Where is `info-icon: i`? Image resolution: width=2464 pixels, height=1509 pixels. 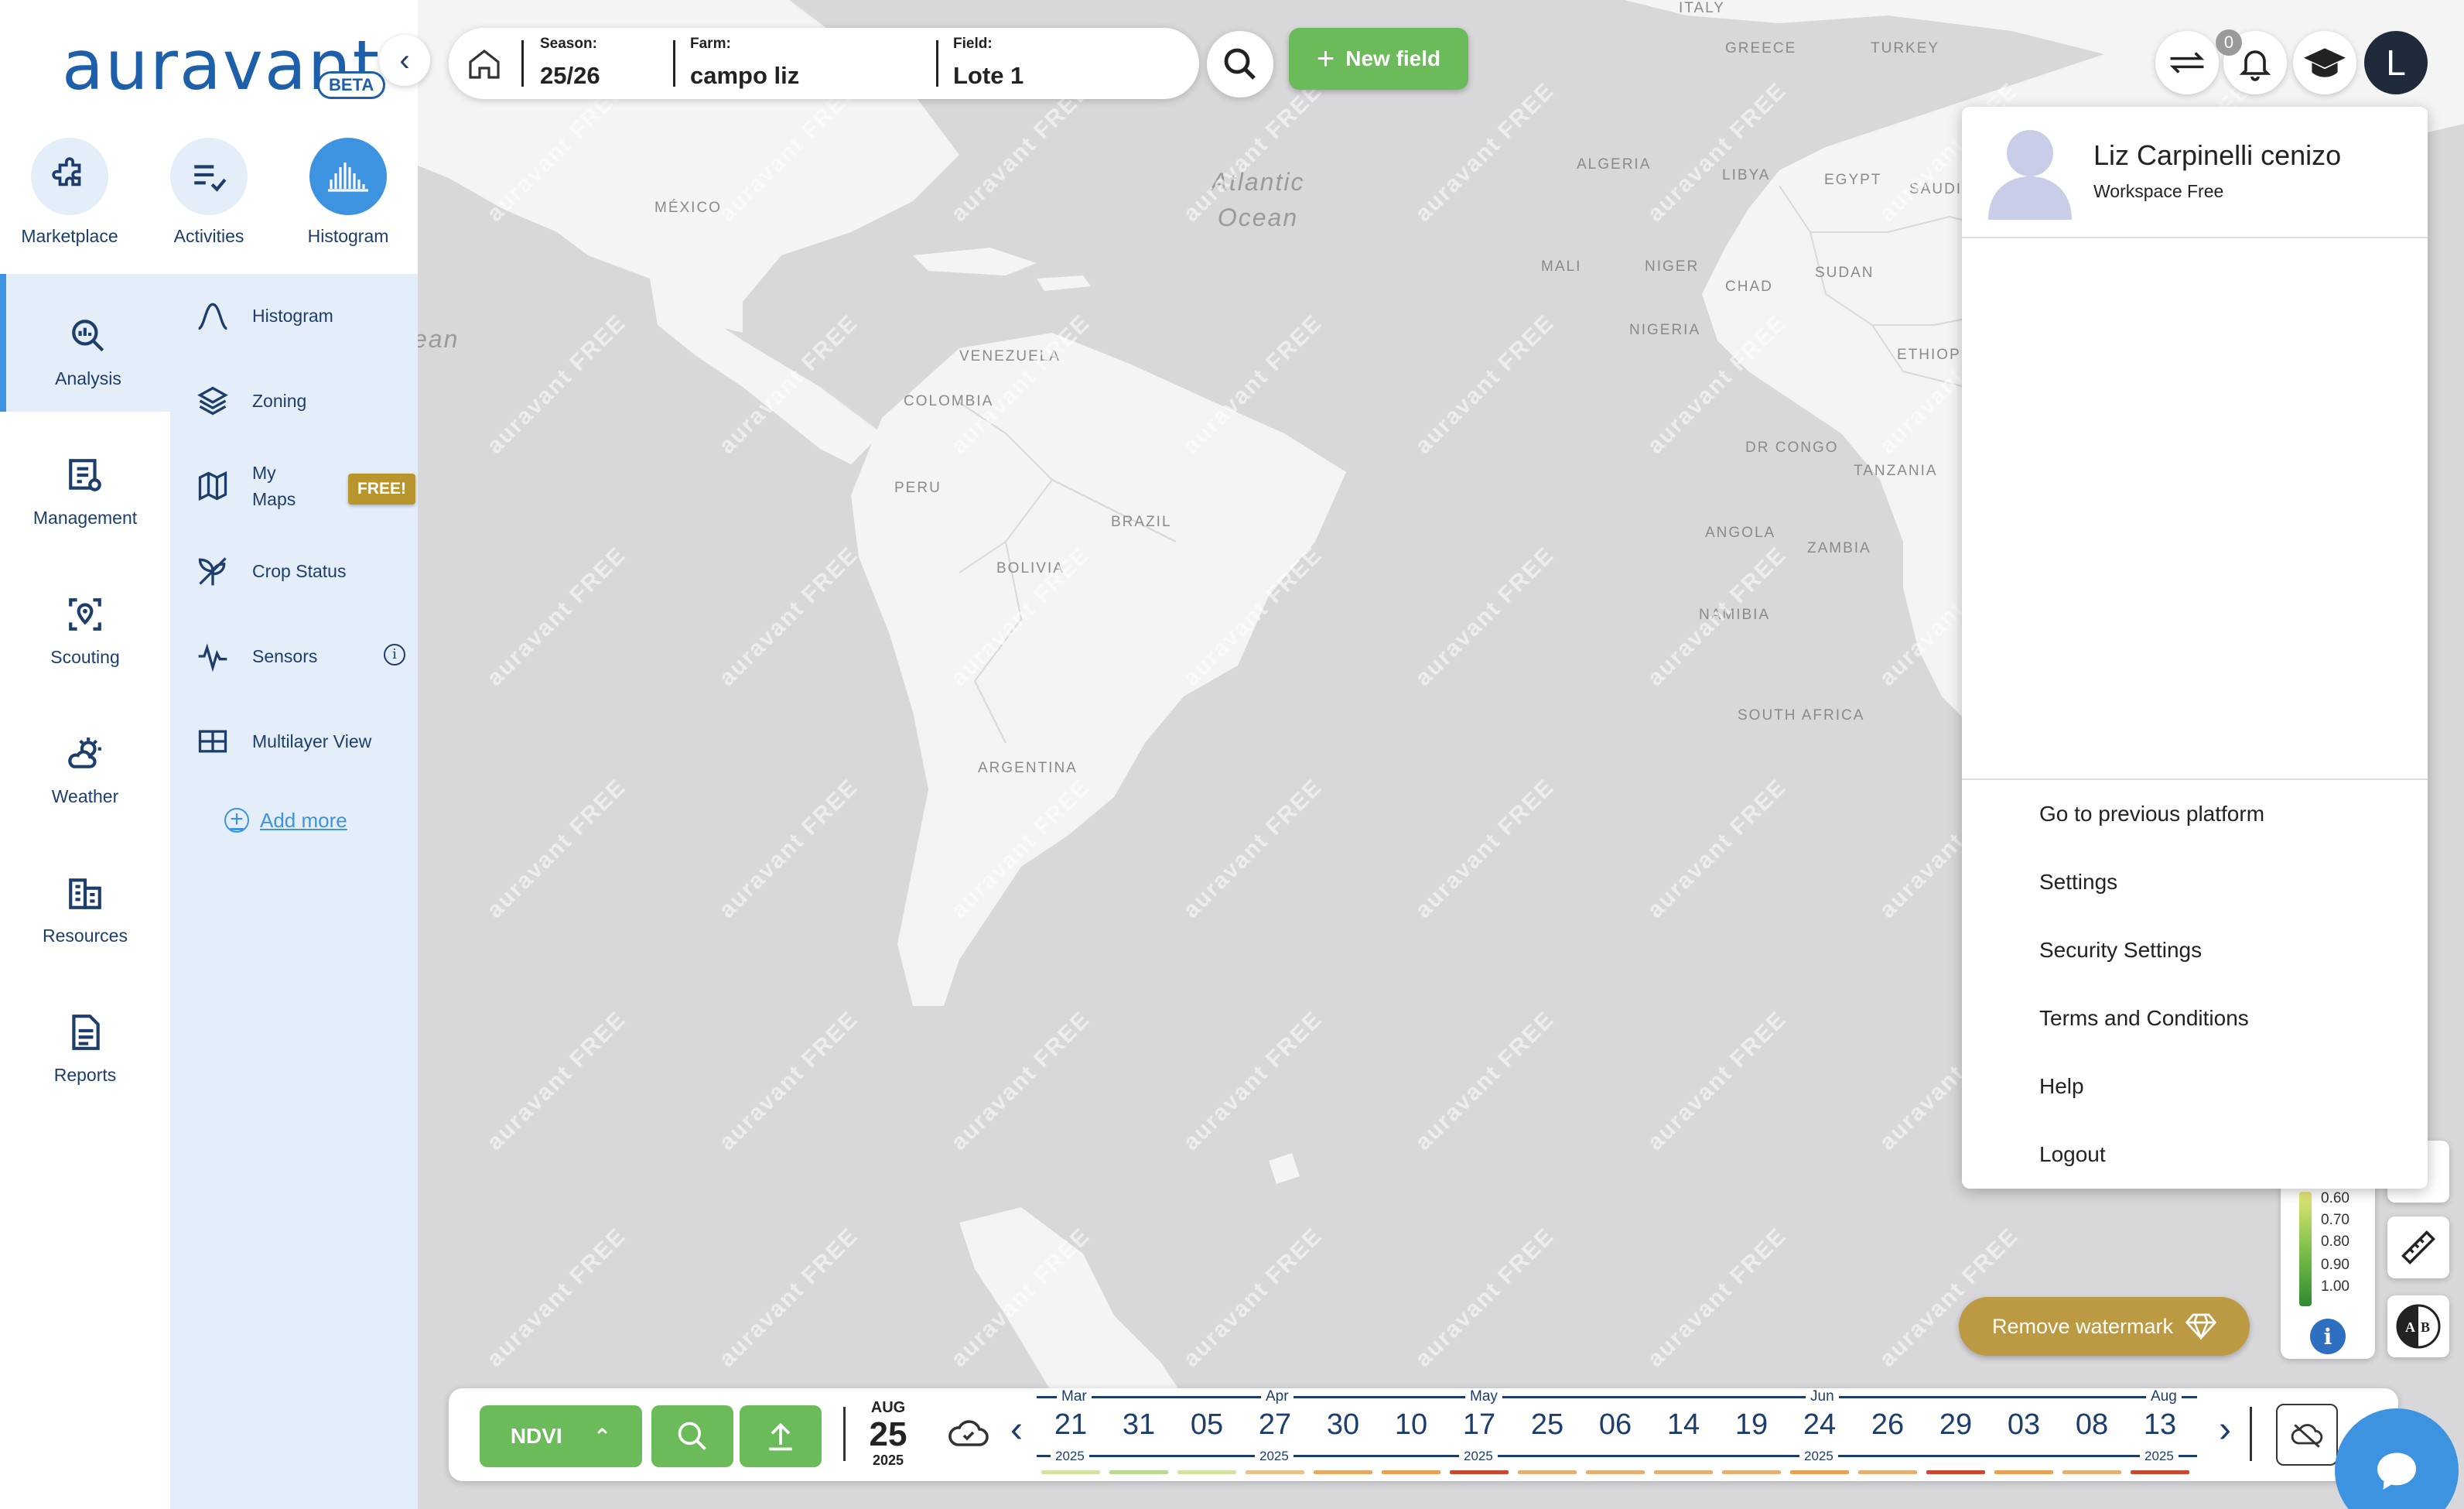 info-icon: i is located at coordinates (394, 655).